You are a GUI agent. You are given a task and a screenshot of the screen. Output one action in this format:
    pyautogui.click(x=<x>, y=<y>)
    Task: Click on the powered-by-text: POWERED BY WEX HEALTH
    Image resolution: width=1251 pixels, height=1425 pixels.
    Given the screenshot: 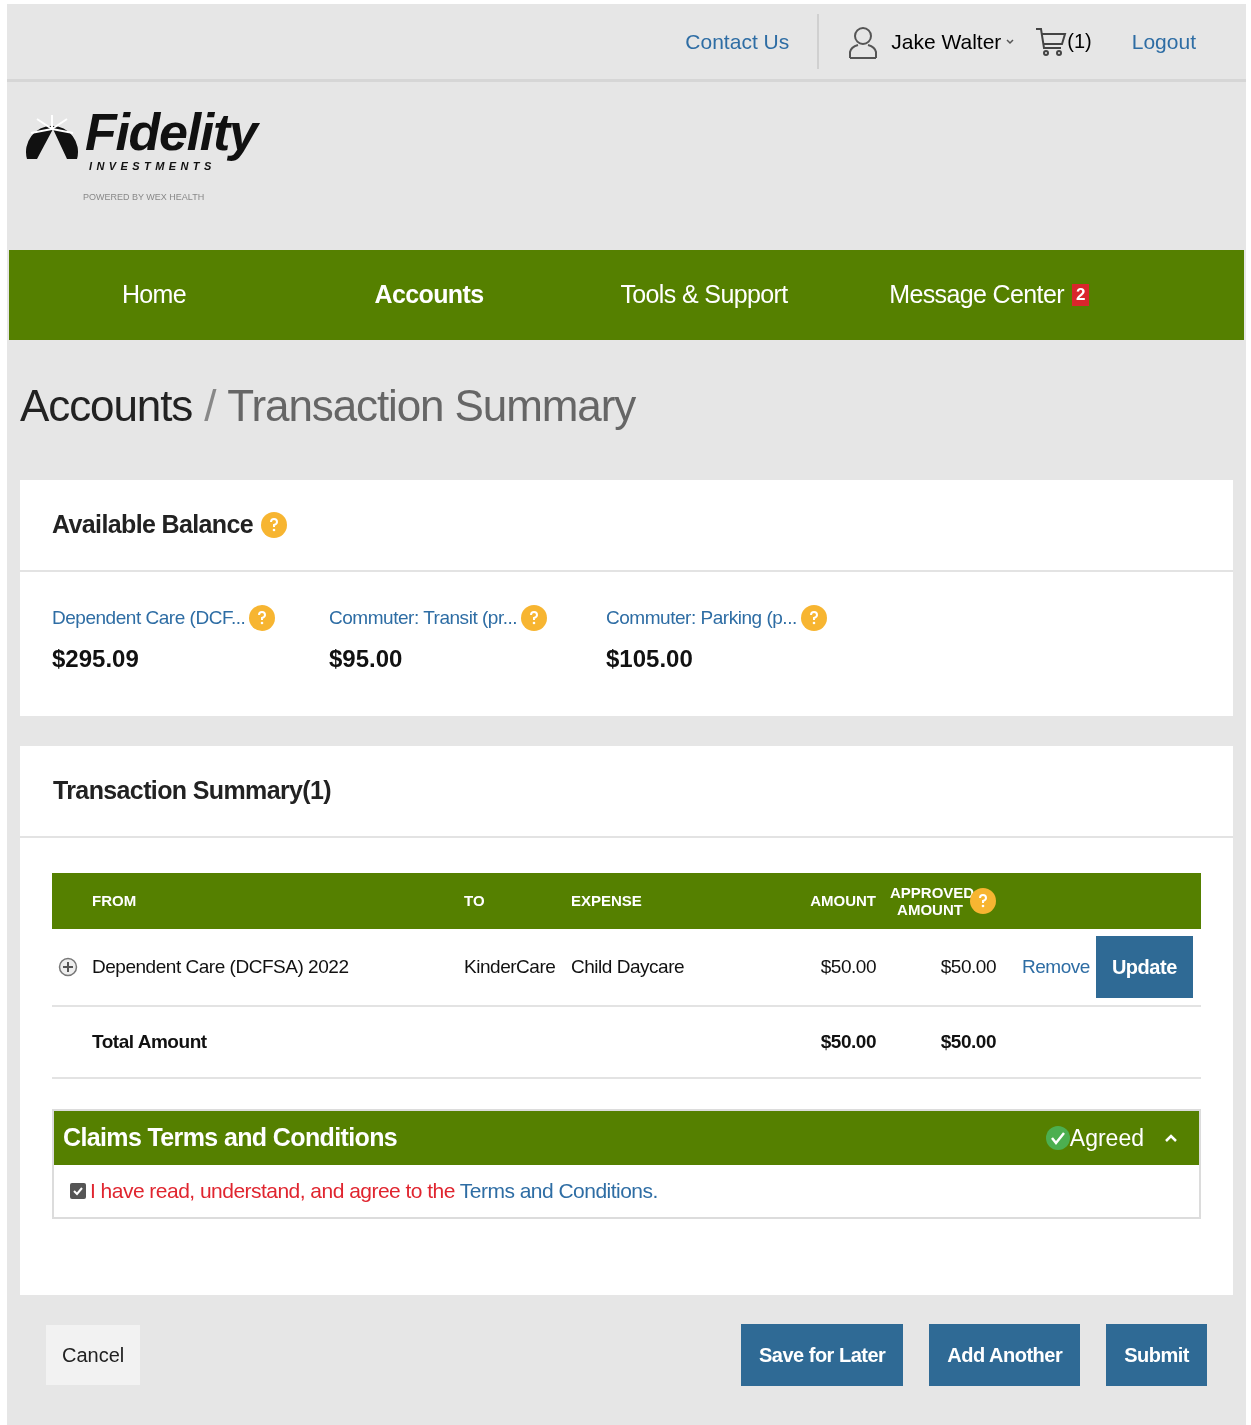 What is the action you would take?
    pyautogui.click(x=144, y=197)
    